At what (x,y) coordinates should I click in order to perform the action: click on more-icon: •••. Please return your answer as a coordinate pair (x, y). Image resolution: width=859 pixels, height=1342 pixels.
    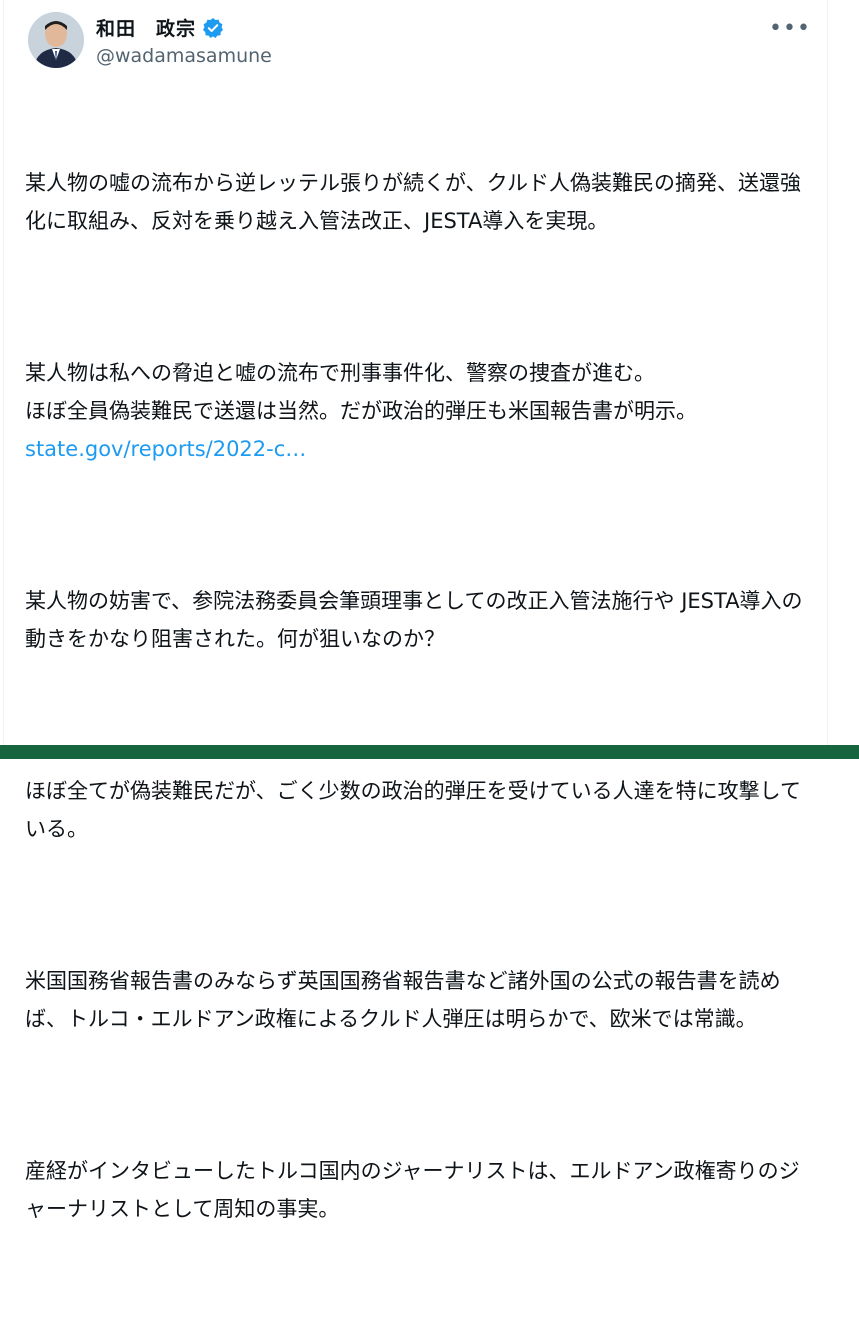
    Looking at the image, I should click on (790, 28).